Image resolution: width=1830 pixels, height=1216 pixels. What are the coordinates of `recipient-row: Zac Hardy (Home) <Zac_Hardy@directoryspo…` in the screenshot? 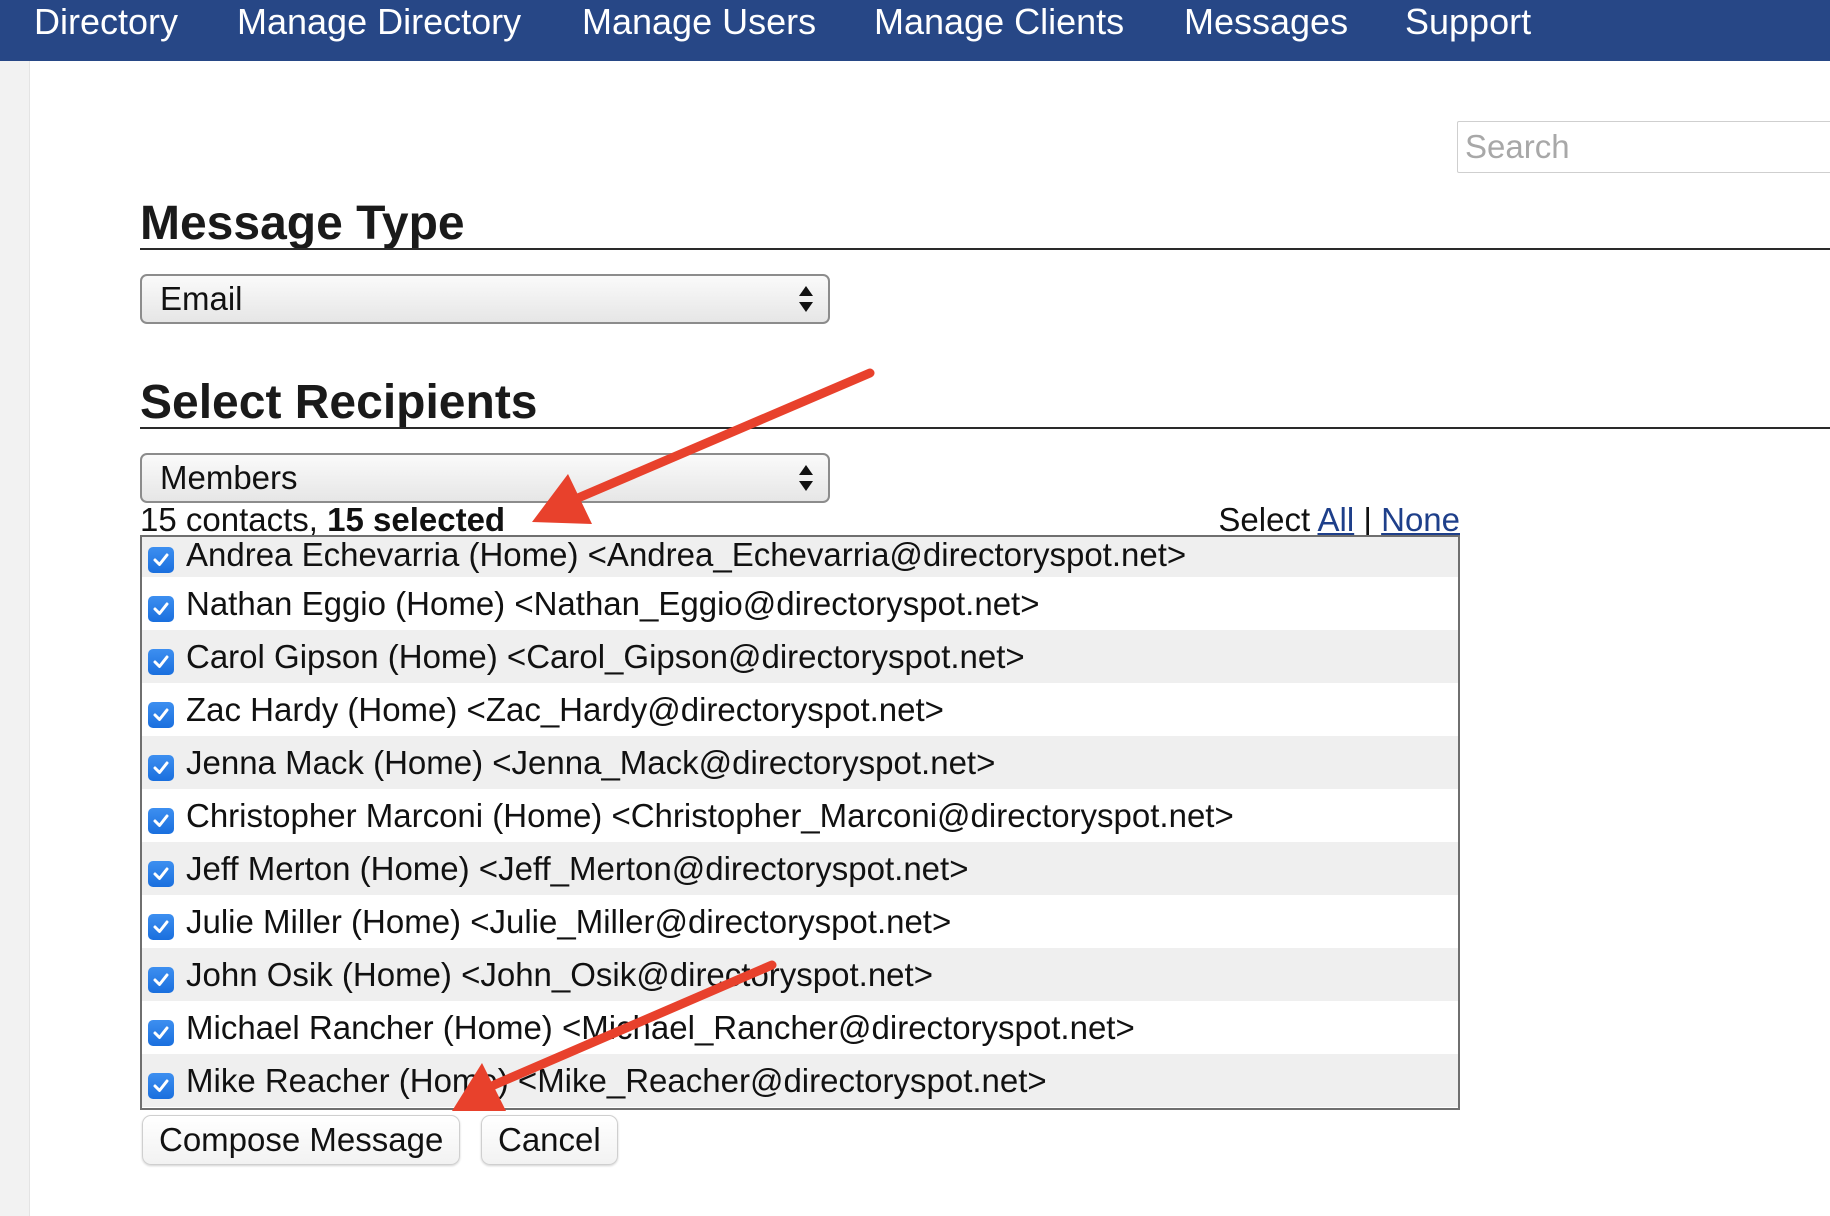 It's located at (800, 709).